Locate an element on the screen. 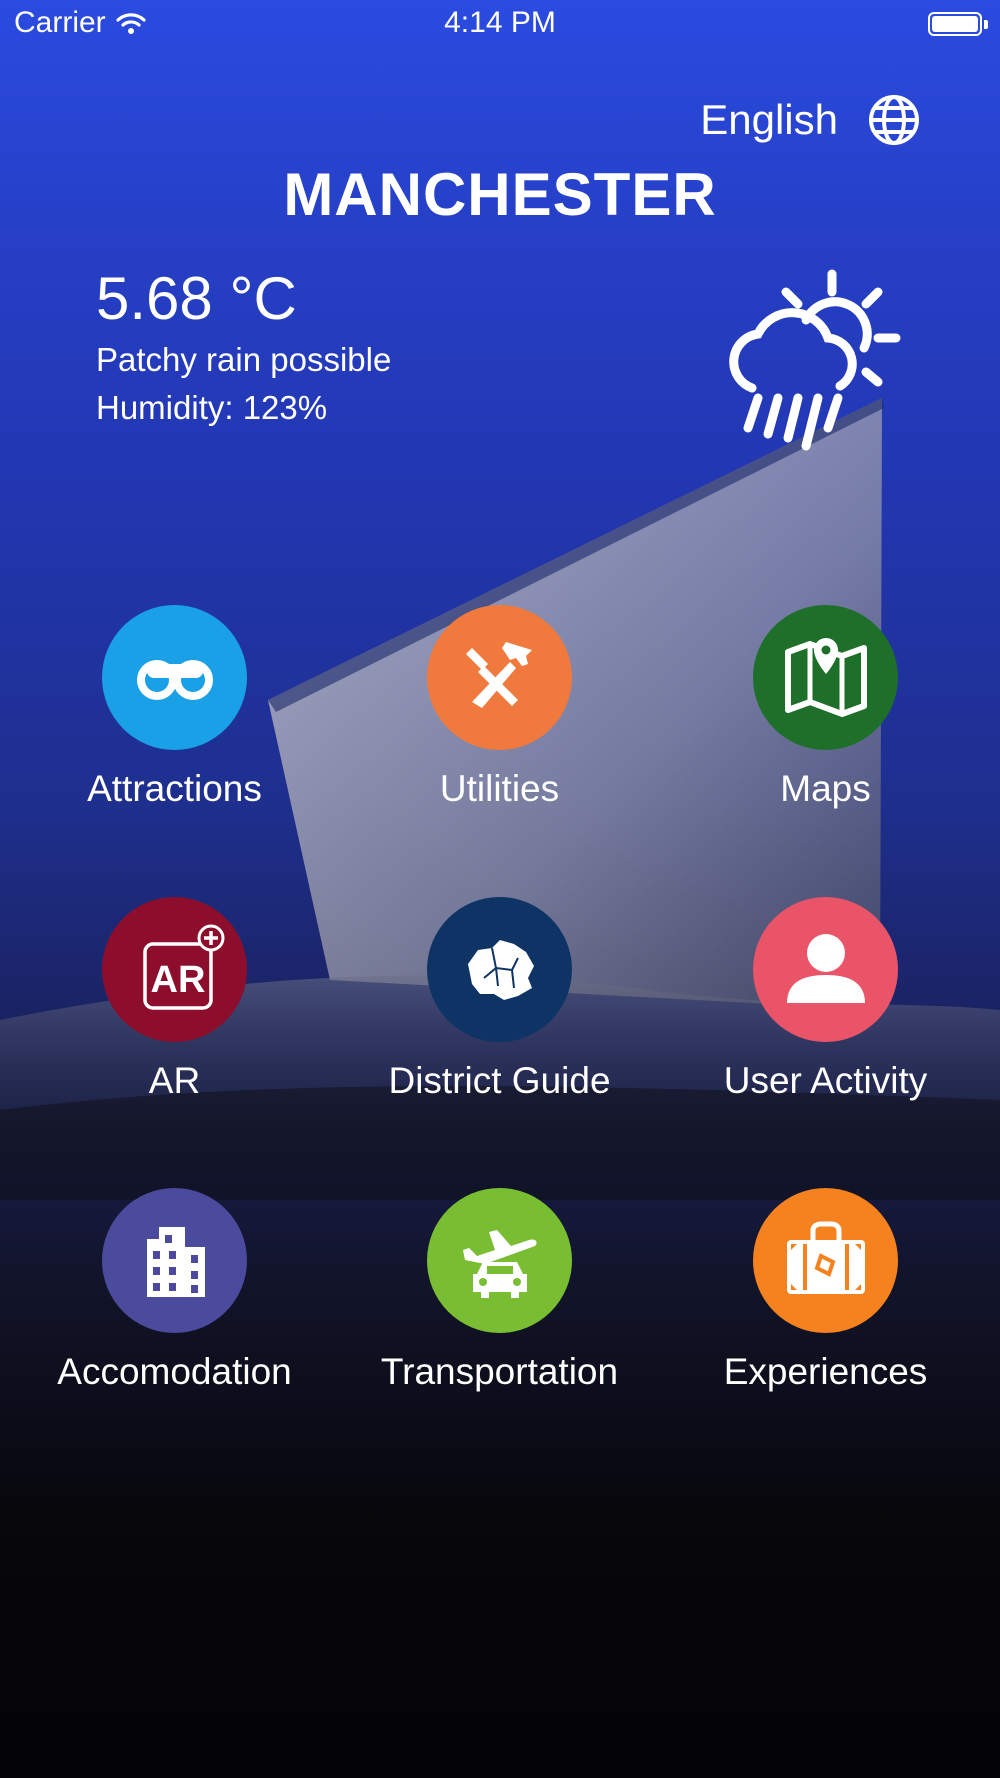  menu-item-accomodation: Accomodation is located at coordinates (174, 1290).